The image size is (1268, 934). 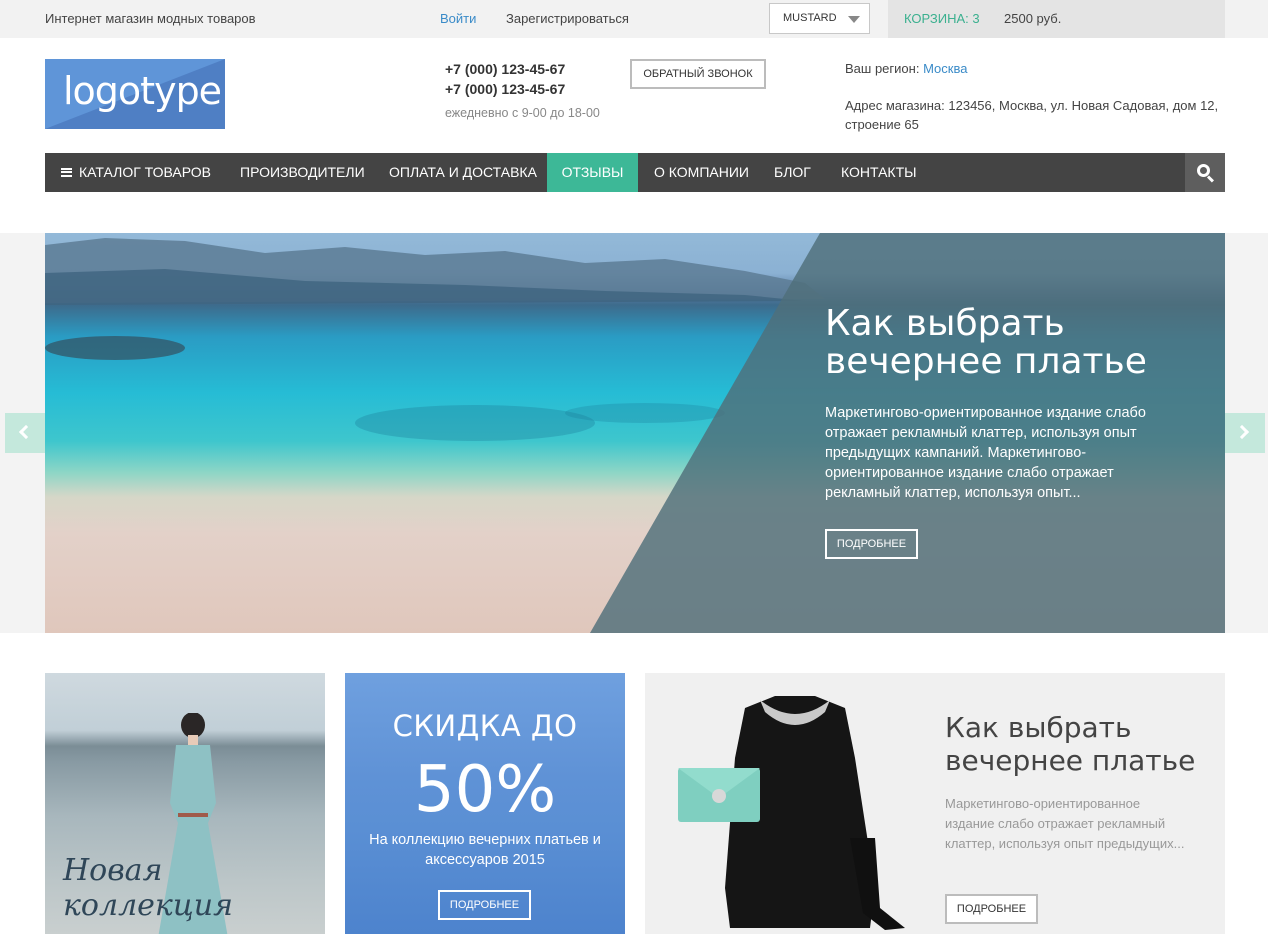 I want to click on cart-widget: КОРЗИНА: 3 2500 руб., so click(x=1056, y=19).